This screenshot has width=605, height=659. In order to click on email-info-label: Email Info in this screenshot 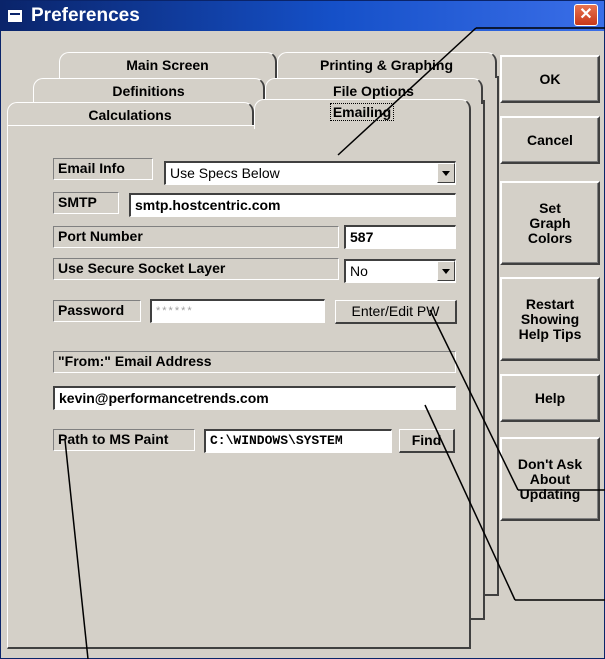, I will do `click(103, 169)`.